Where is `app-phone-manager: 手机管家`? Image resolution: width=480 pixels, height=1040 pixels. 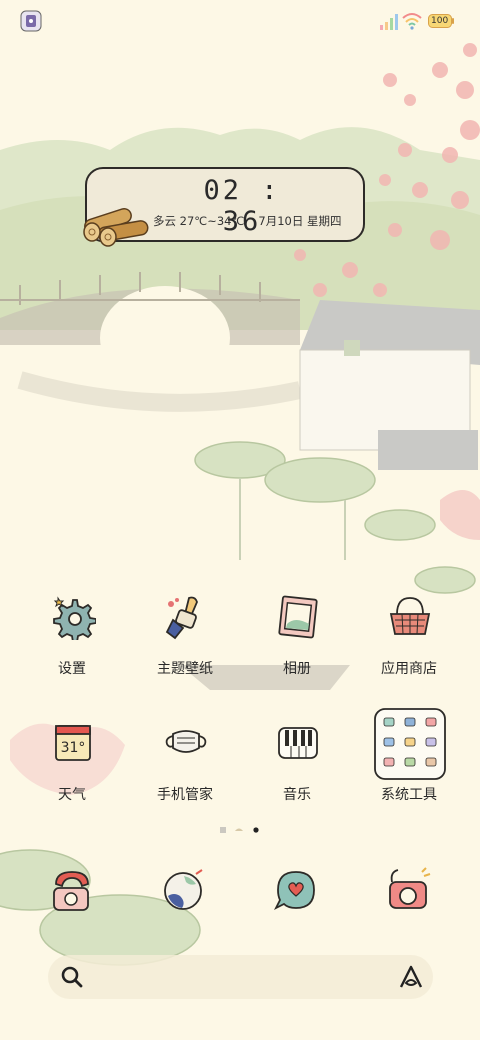 app-phone-manager: 手机管家 is located at coordinates (185, 775).